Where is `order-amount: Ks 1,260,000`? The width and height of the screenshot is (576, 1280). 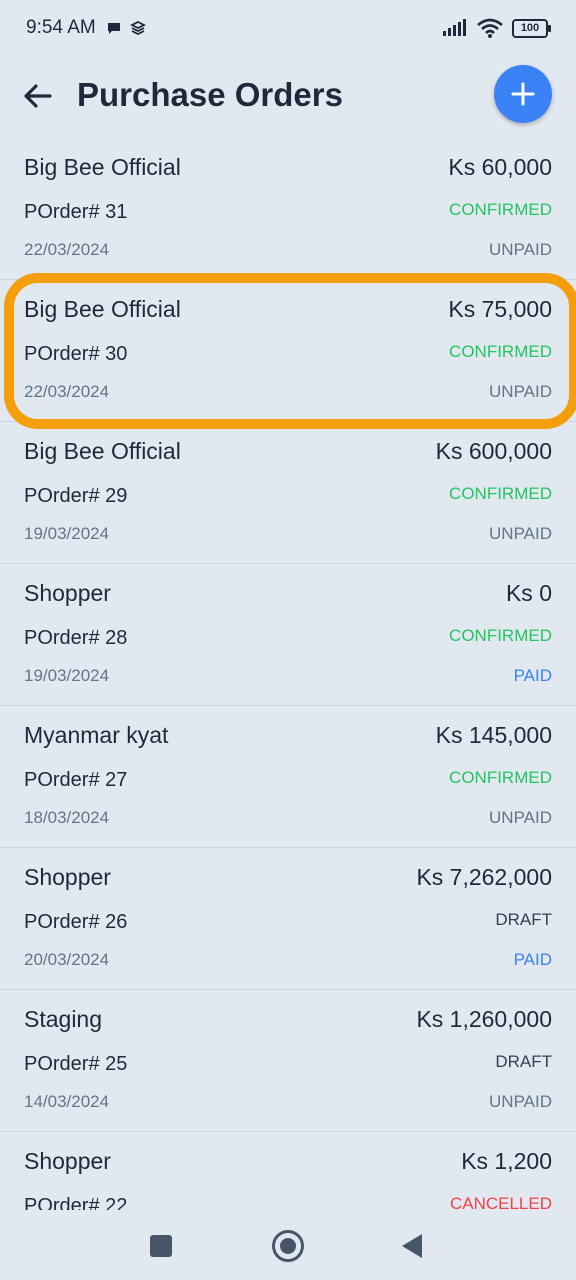
order-amount: Ks 1,260,000 is located at coordinates (484, 1019).